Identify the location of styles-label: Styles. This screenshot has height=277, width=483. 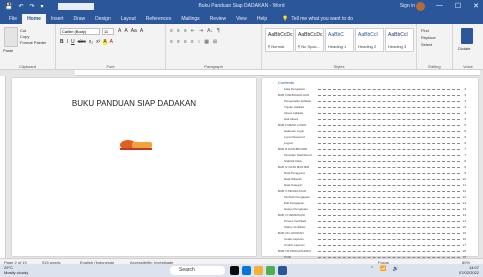
(339, 66).